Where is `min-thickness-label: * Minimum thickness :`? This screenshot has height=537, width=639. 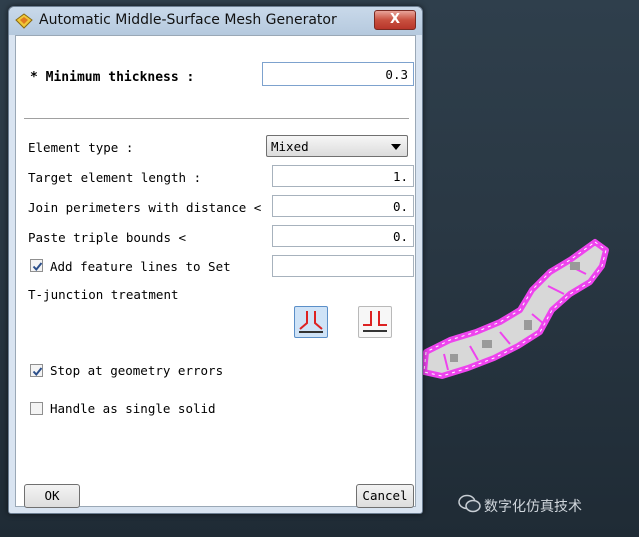 min-thickness-label: * Minimum thickness : is located at coordinates (112, 77).